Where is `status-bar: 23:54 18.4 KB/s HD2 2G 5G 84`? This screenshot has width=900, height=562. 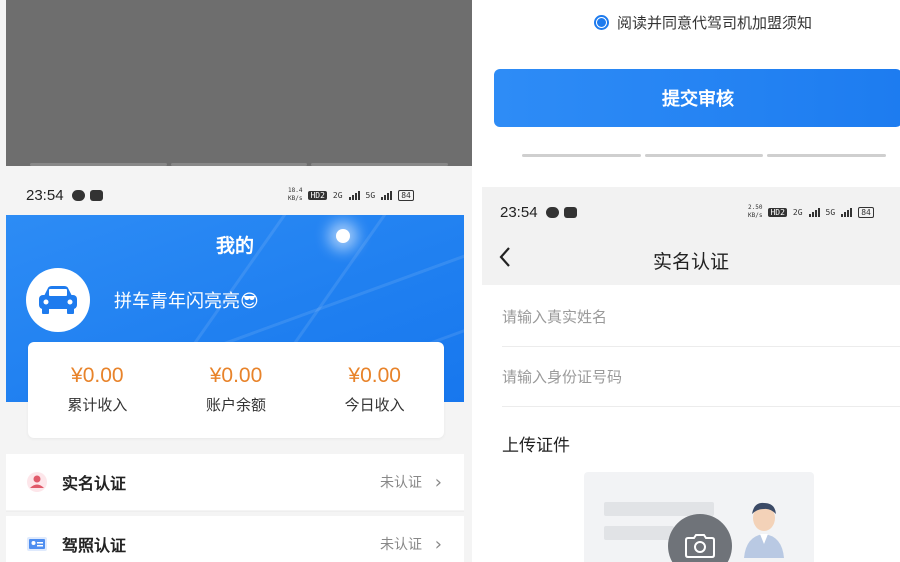
status-bar: 23:54 18.4 KB/s HD2 2G 5G 84 is located at coordinates (246, 195).